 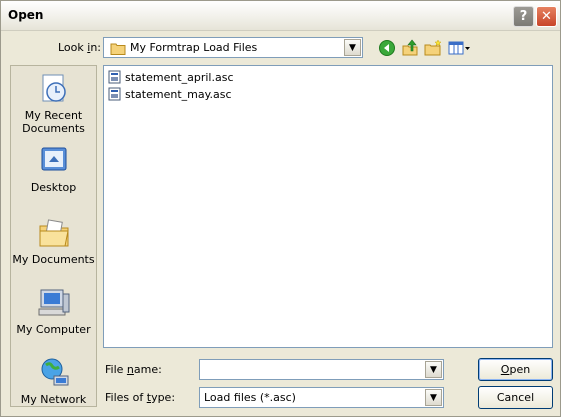 What do you see at coordinates (387, 48) in the screenshot?
I see `back-icon` at bounding box center [387, 48].